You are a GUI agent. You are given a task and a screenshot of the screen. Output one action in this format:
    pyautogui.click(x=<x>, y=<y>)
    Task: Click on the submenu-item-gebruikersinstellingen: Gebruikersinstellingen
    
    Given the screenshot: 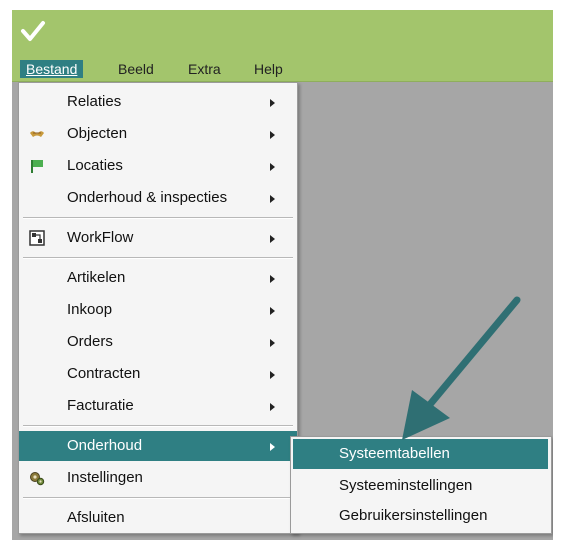 What is the action you would take?
    pyautogui.click(x=421, y=516)
    